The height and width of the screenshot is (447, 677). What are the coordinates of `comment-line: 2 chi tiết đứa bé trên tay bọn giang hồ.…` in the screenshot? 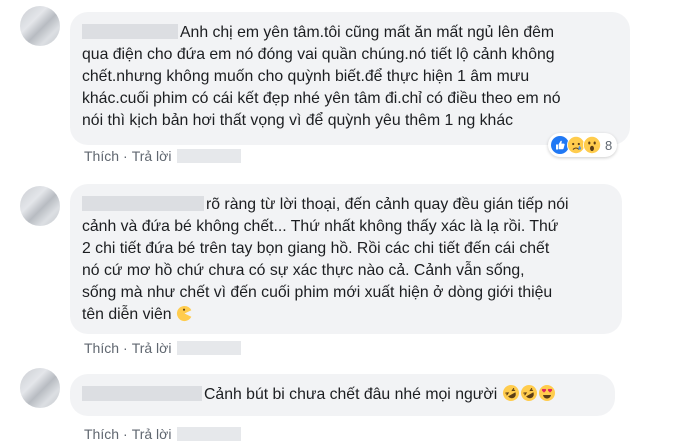 It's located at (316, 248).